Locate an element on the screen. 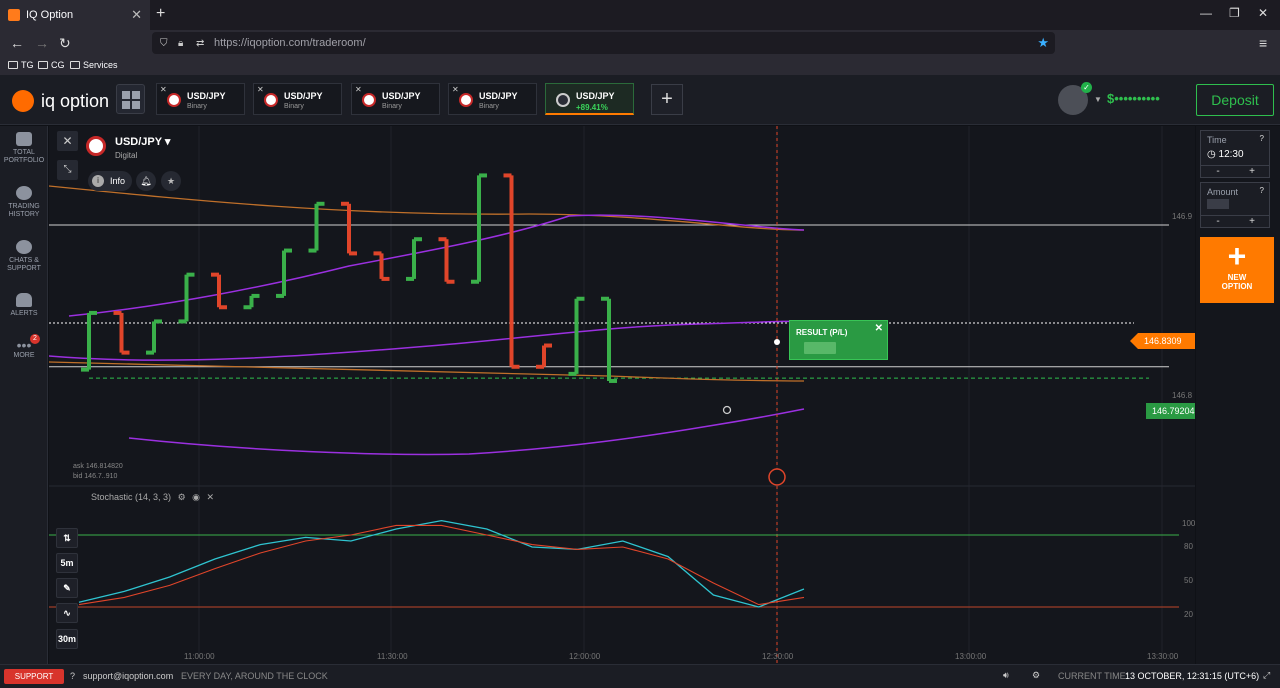  current-time-label: CURRENT TIME: is located at coordinates (1093, 676).